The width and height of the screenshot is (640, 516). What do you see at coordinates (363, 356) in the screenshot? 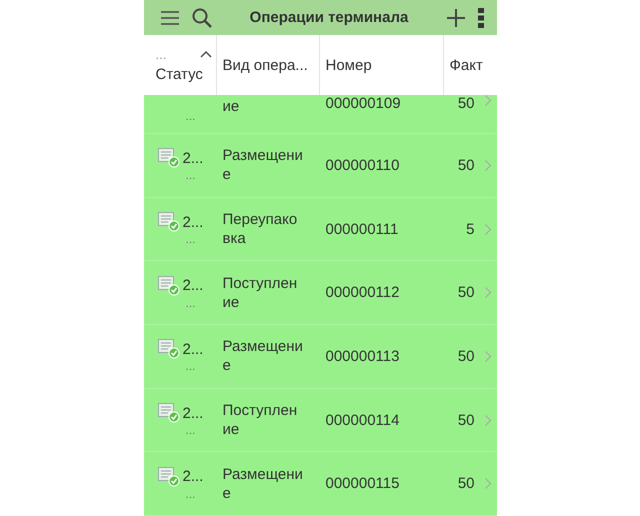
I see `document-number: 000000113` at bounding box center [363, 356].